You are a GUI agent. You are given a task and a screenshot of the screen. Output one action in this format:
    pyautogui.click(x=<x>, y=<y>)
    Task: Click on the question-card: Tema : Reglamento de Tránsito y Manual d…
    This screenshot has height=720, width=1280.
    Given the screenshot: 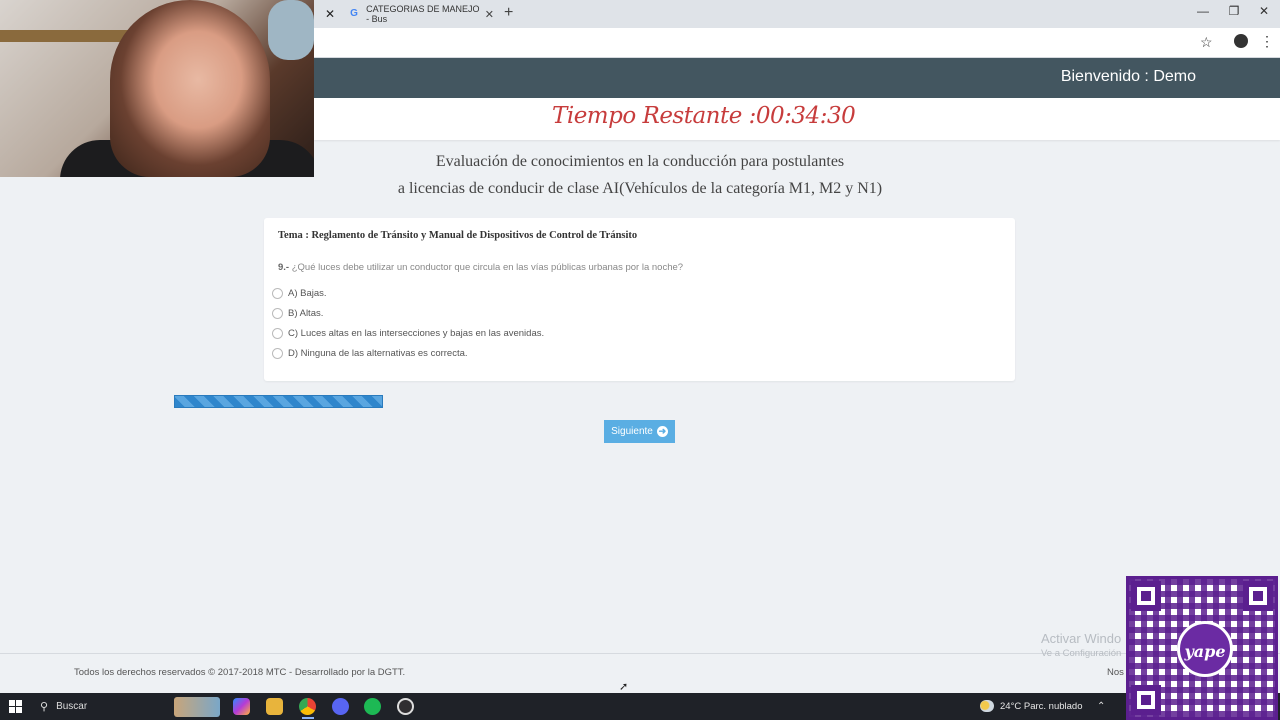 What is the action you would take?
    pyautogui.click(x=639, y=299)
    